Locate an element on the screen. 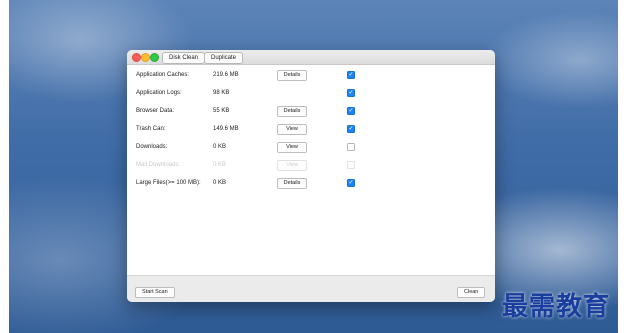 The height and width of the screenshot is (333, 627). item-label: Application Logs: is located at coordinates (159, 93).